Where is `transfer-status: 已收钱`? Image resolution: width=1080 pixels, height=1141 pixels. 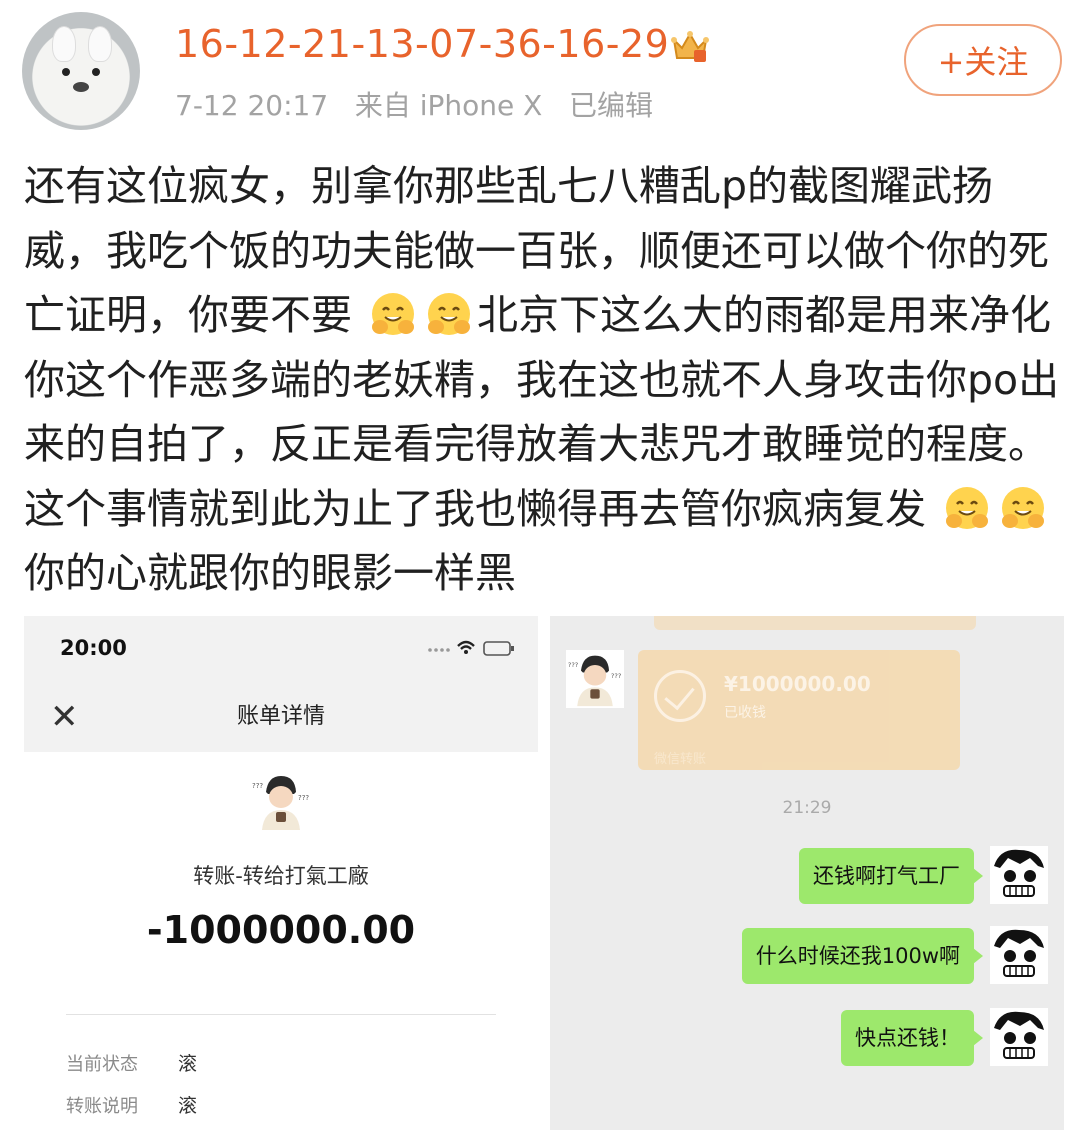
transfer-status: 已收钱 is located at coordinates (745, 713).